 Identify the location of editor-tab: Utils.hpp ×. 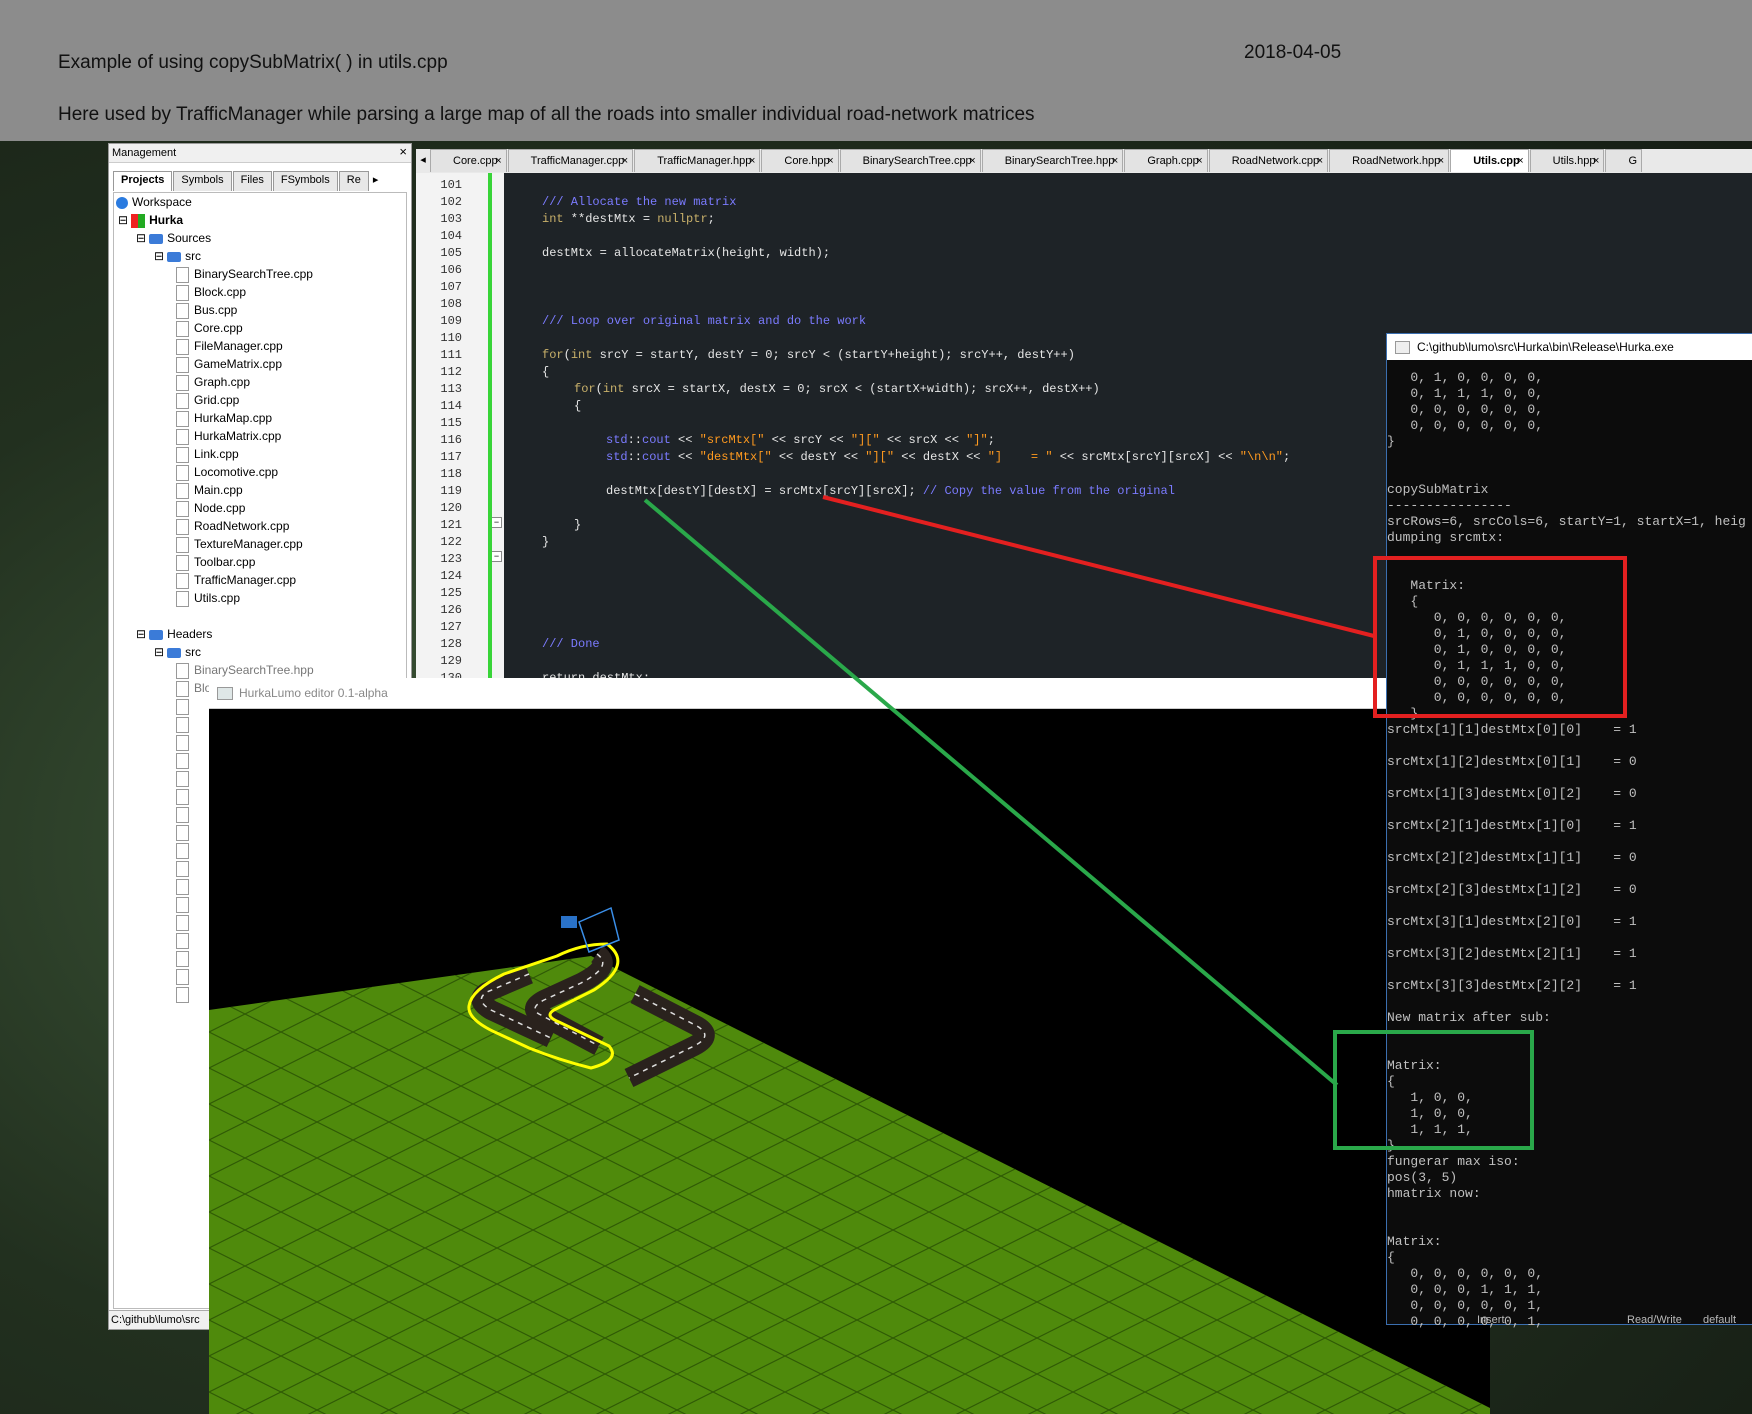
(1567, 160).